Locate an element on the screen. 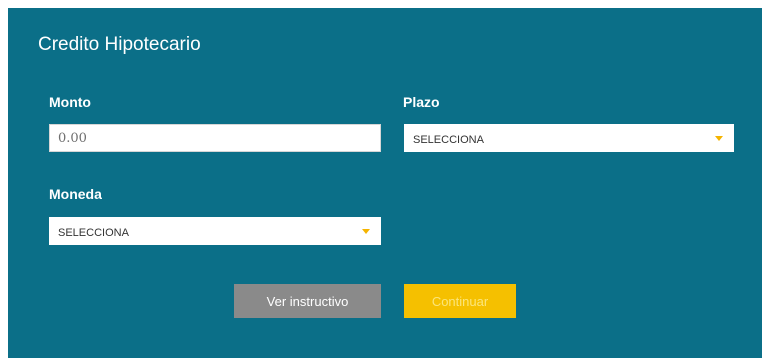  plazo-selected-value: SELECCIONA is located at coordinates (448, 140).